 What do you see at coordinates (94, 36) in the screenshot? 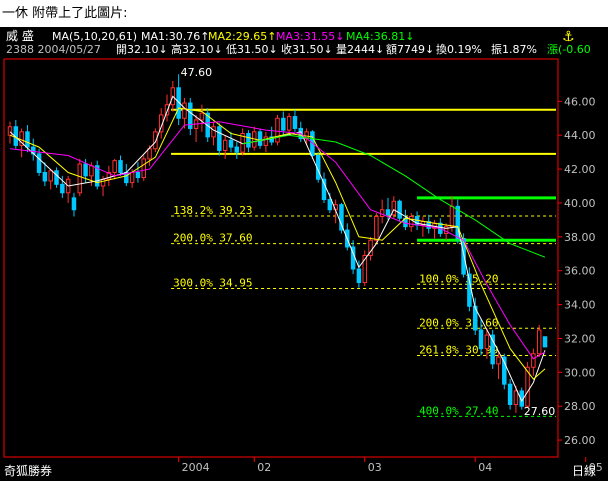
I see `ma-params: MA(5,10,20,61)` at bounding box center [94, 36].